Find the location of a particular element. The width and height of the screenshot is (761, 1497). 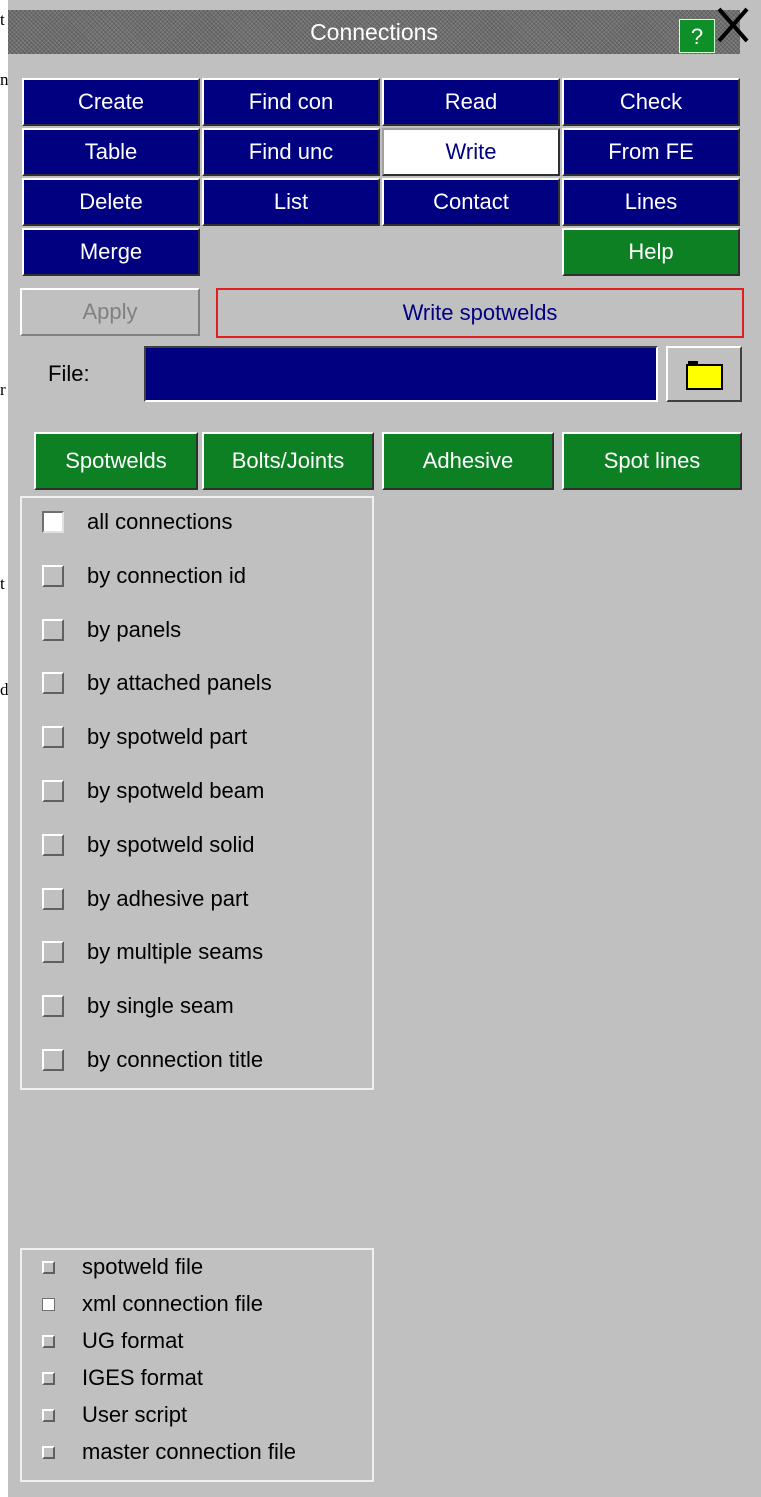

format-label: master connection file is located at coordinates (189, 1451).